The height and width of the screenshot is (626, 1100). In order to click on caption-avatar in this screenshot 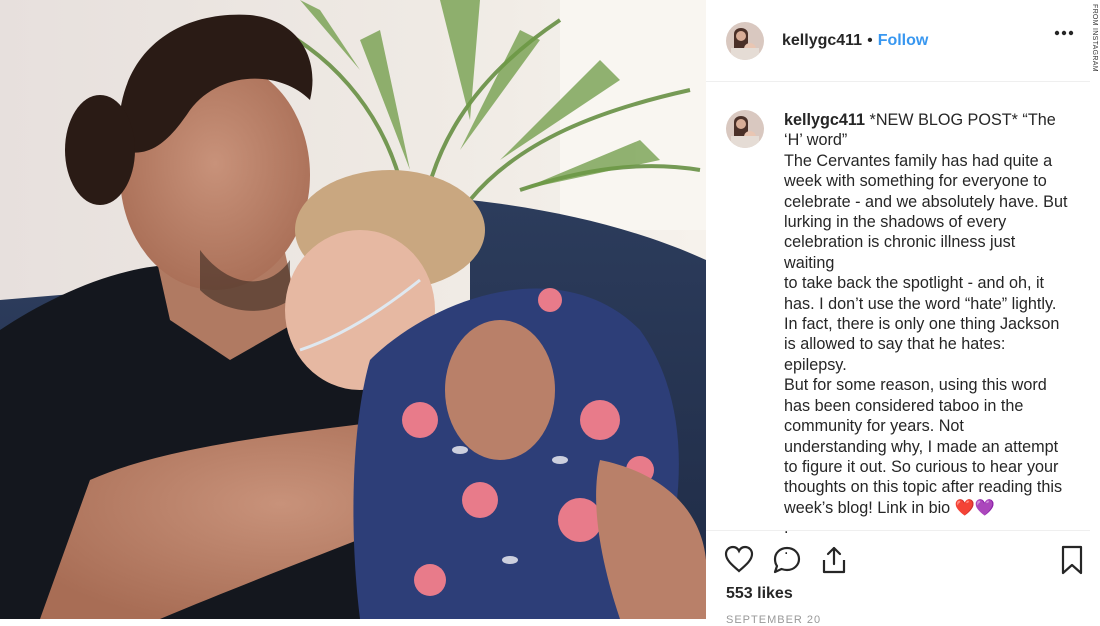, I will do `click(745, 129)`.